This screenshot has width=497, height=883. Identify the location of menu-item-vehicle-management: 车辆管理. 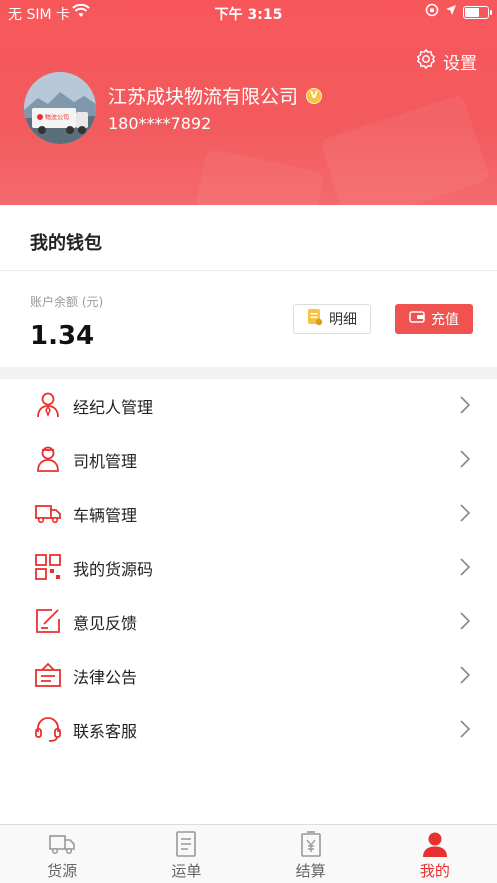
(248, 514).